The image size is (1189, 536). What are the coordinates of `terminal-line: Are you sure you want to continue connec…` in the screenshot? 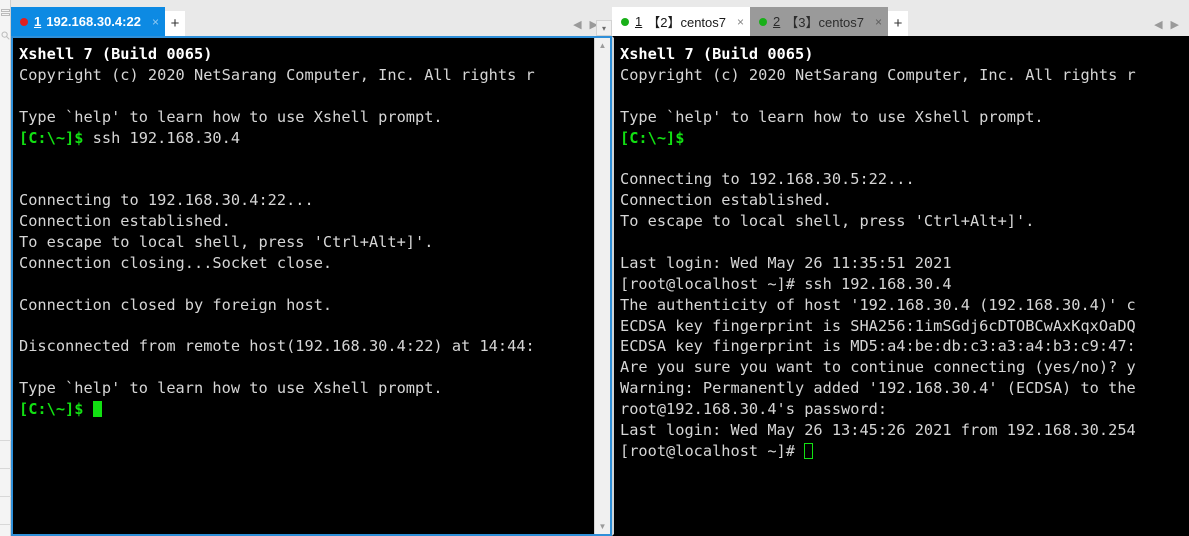 It's located at (878, 367).